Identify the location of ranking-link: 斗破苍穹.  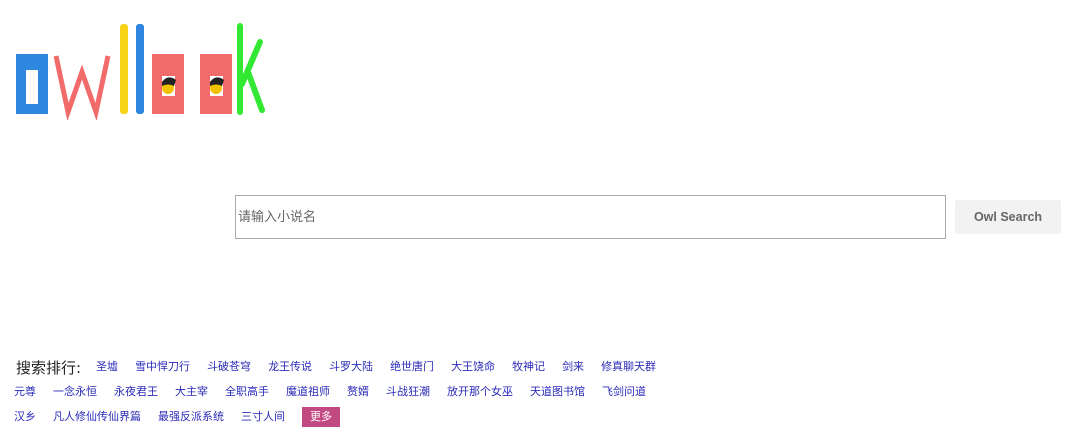
(229, 367).